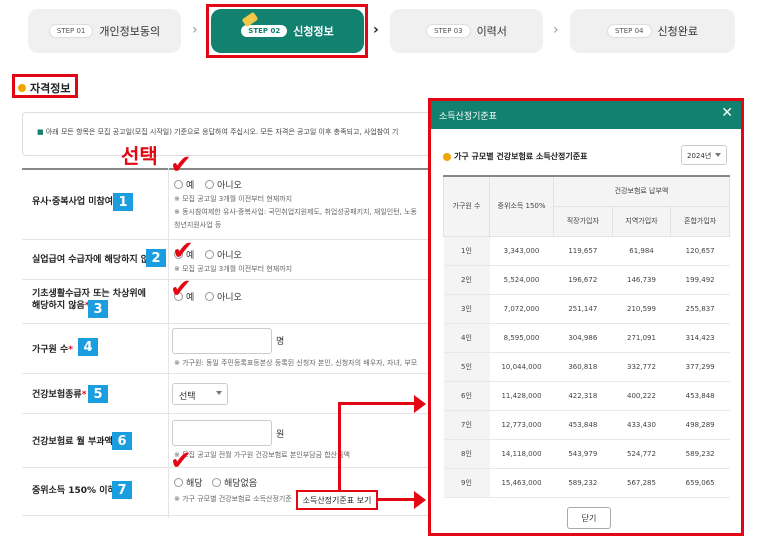  What do you see at coordinates (337, 500) in the screenshot?
I see `income-standard-button: 소득산정기준표 보기` at bounding box center [337, 500].